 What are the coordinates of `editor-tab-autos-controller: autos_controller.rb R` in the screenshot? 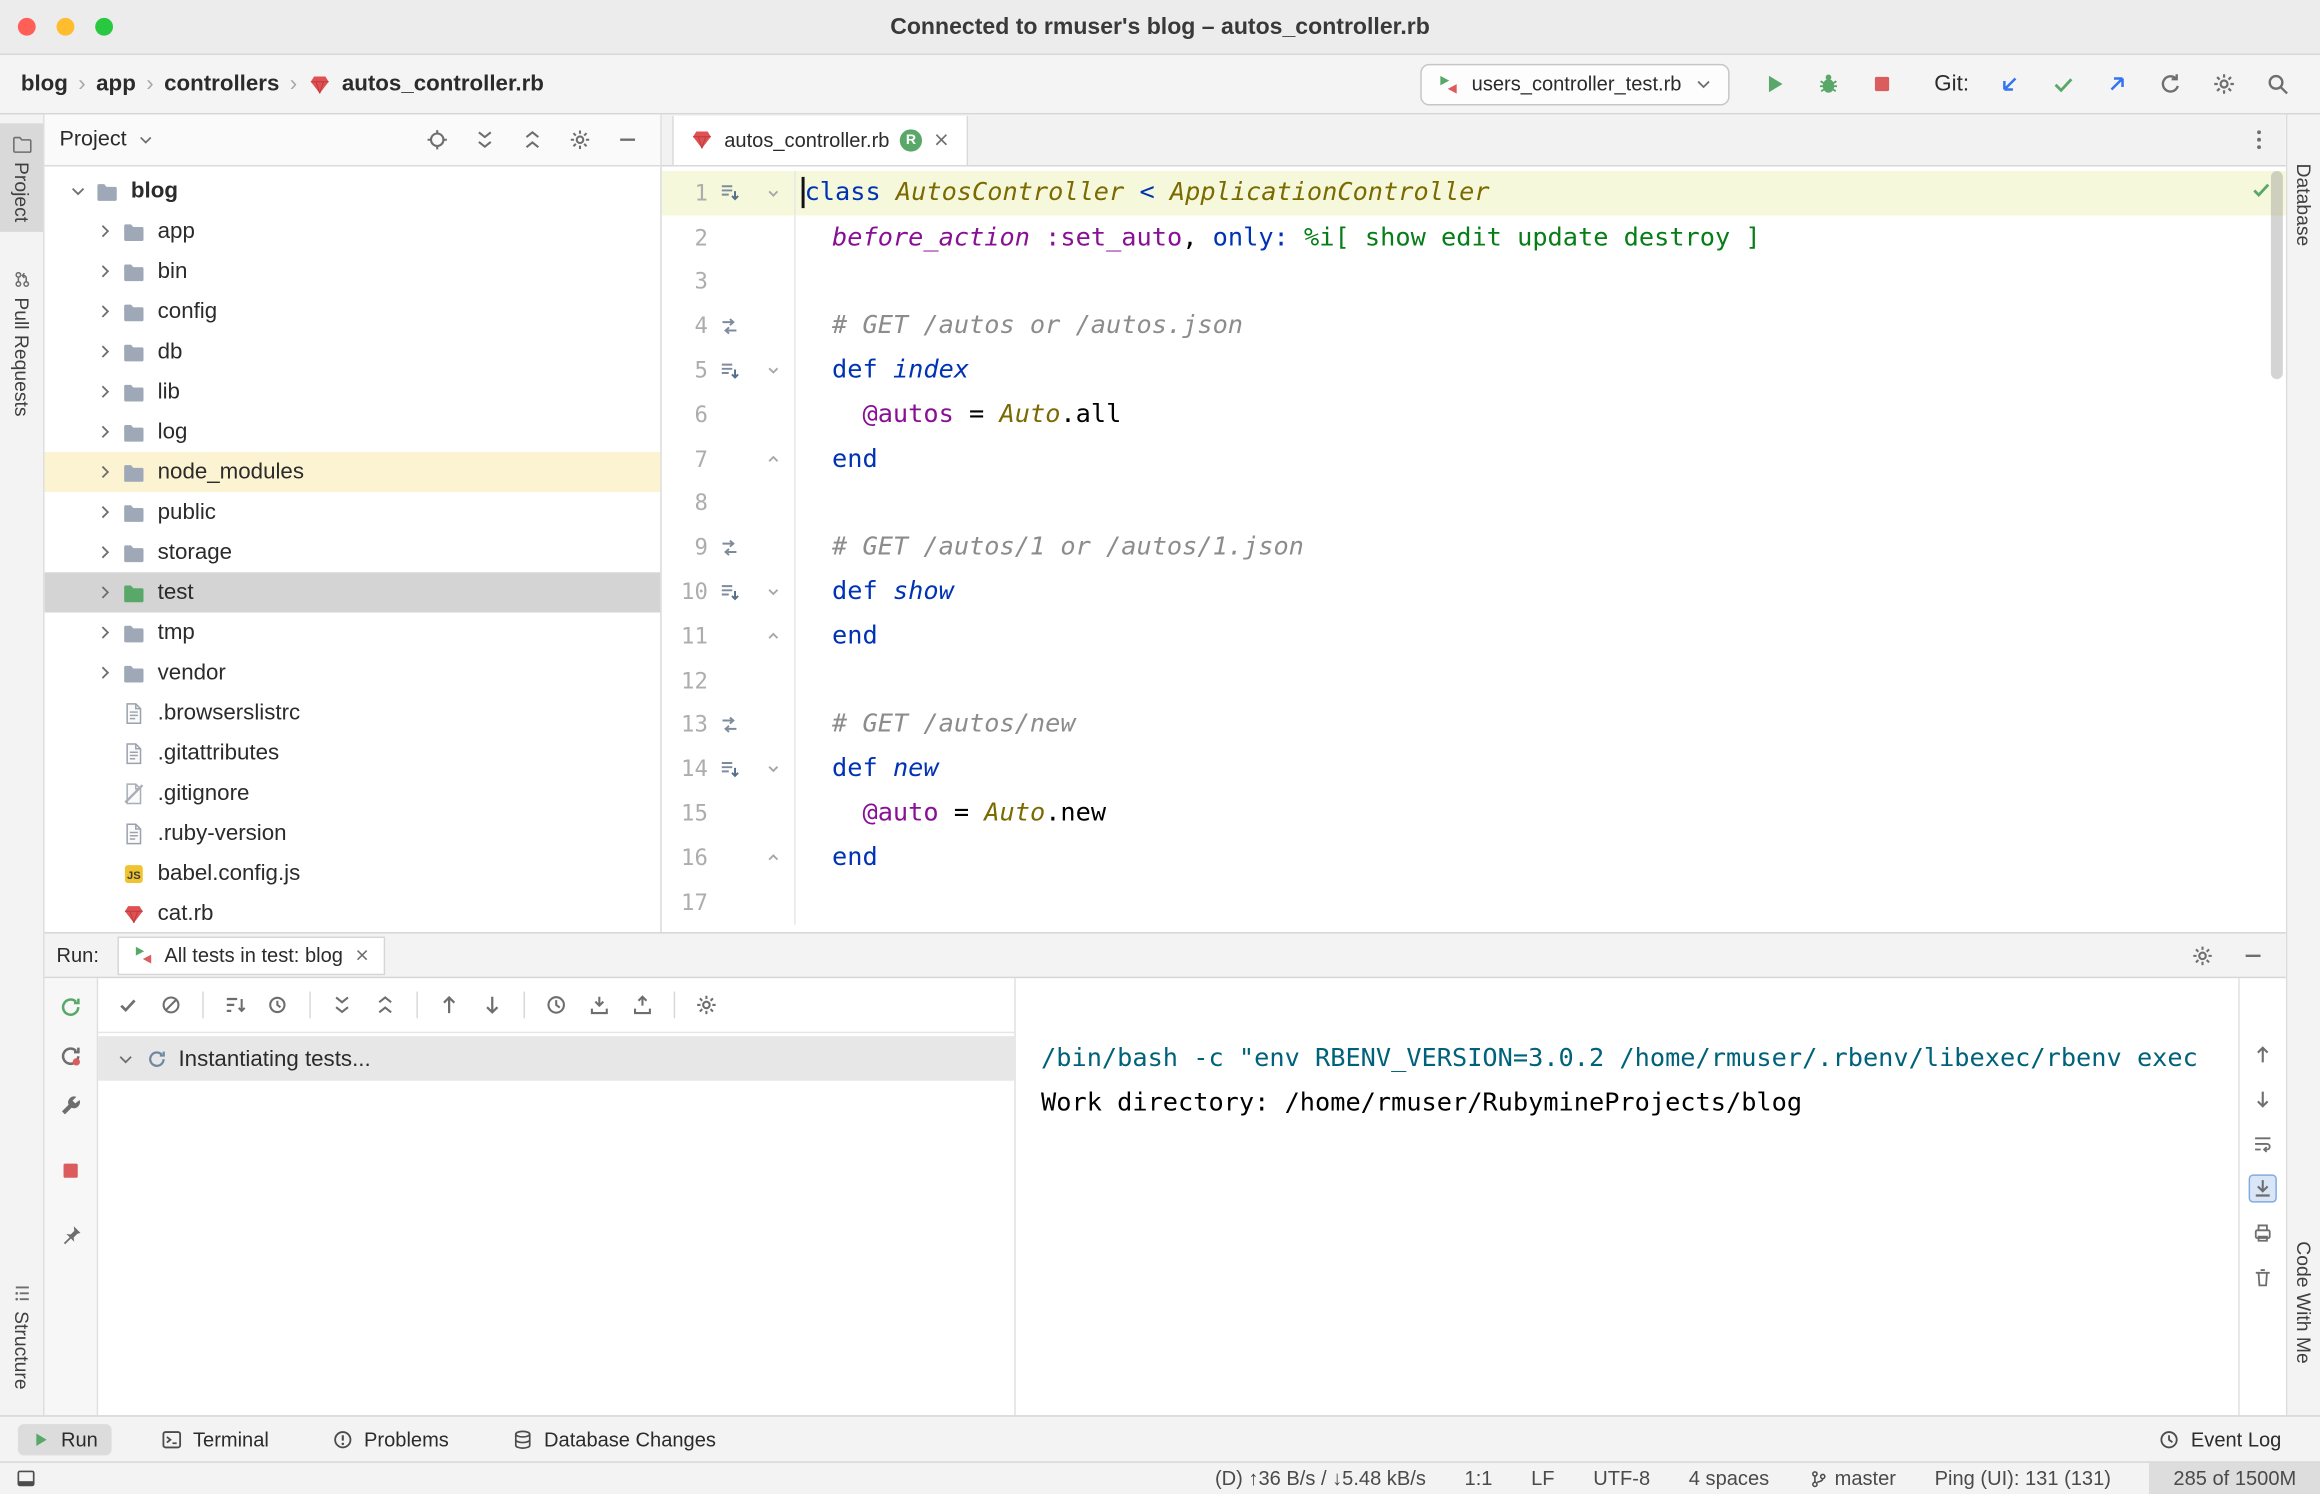 It's located at (820, 140).